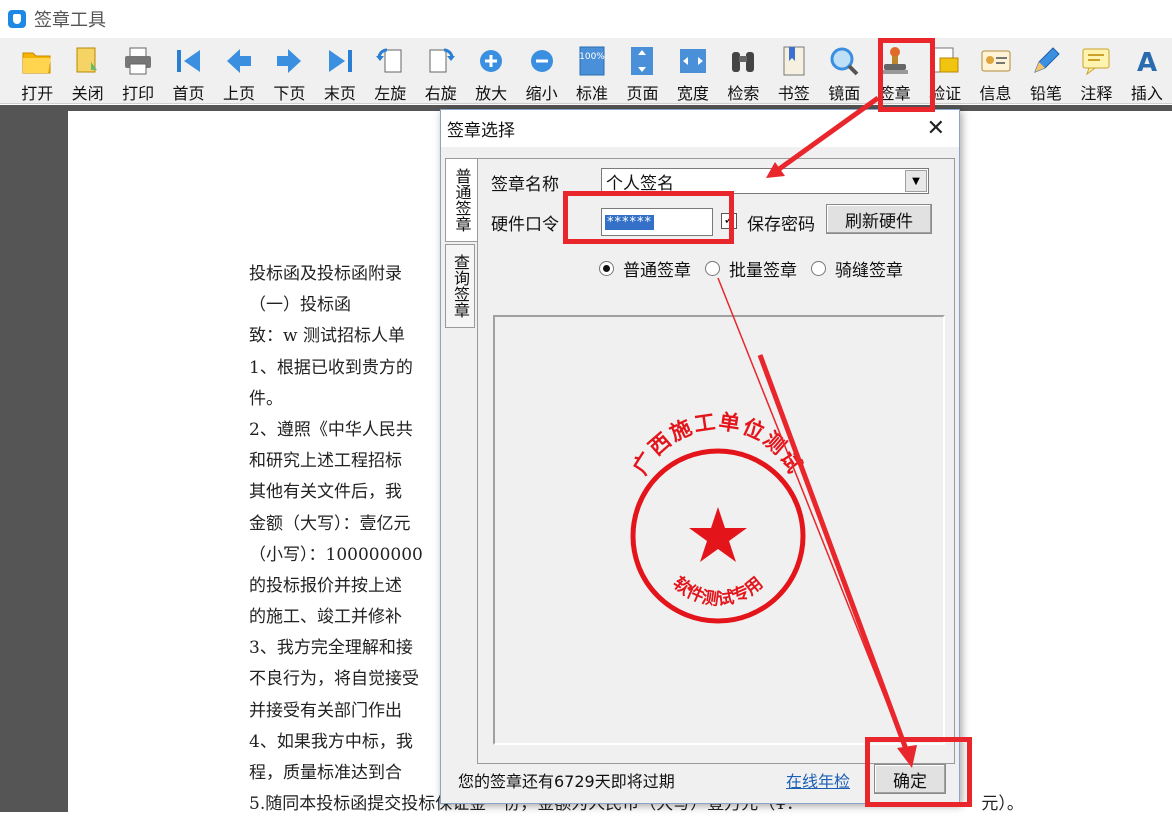 The height and width of the screenshot is (820, 1172). I want to click on bookmark-icon, so click(794, 61).